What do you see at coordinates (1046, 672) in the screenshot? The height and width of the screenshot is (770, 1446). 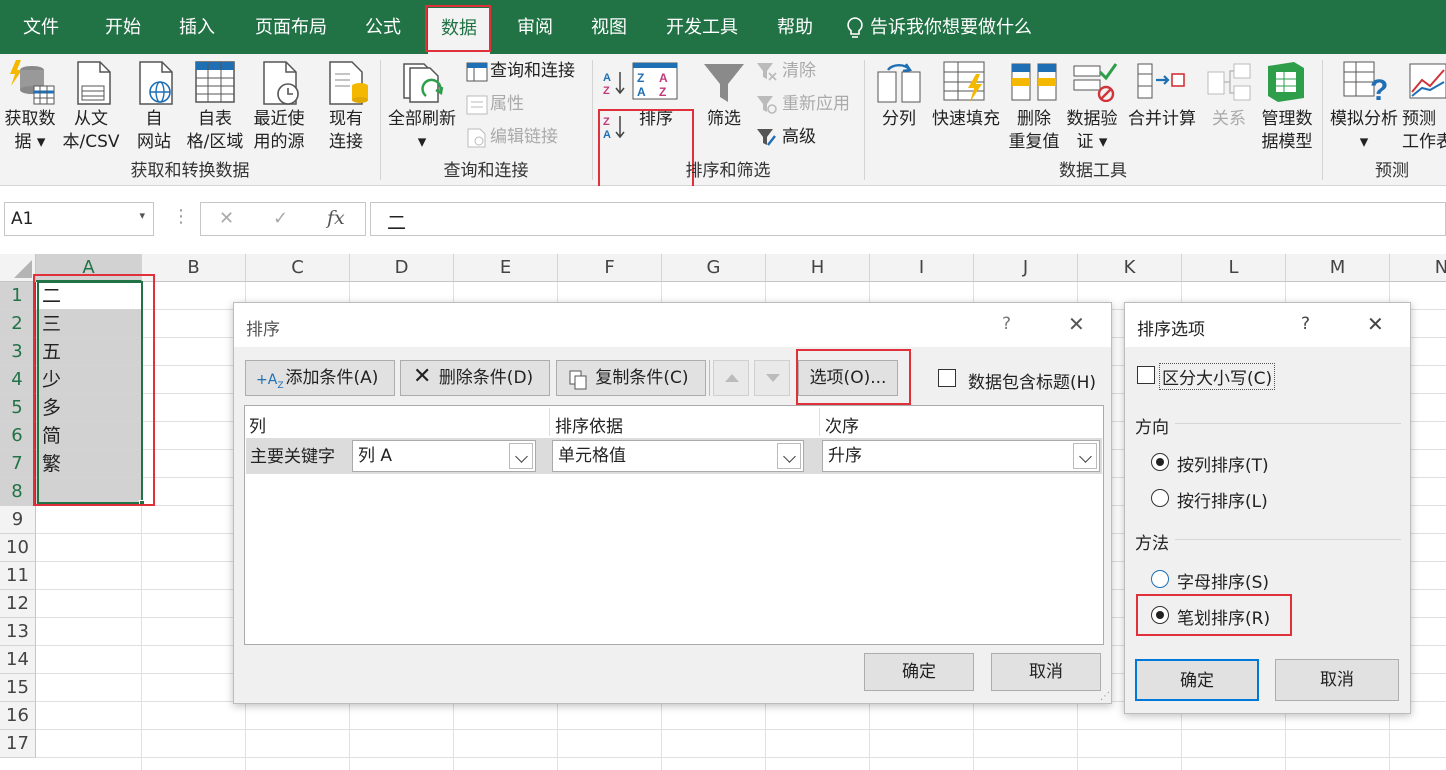 I see `sort-cancel-button: 取消` at bounding box center [1046, 672].